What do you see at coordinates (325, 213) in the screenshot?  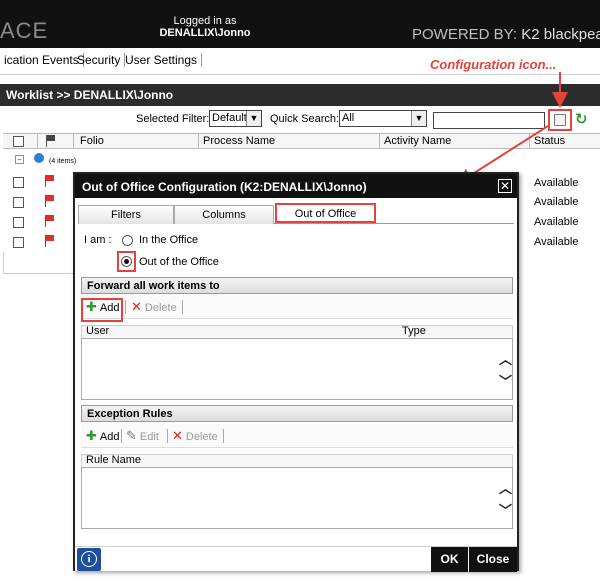 I see `tab-out-of-office: Out of Office` at bounding box center [325, 213].